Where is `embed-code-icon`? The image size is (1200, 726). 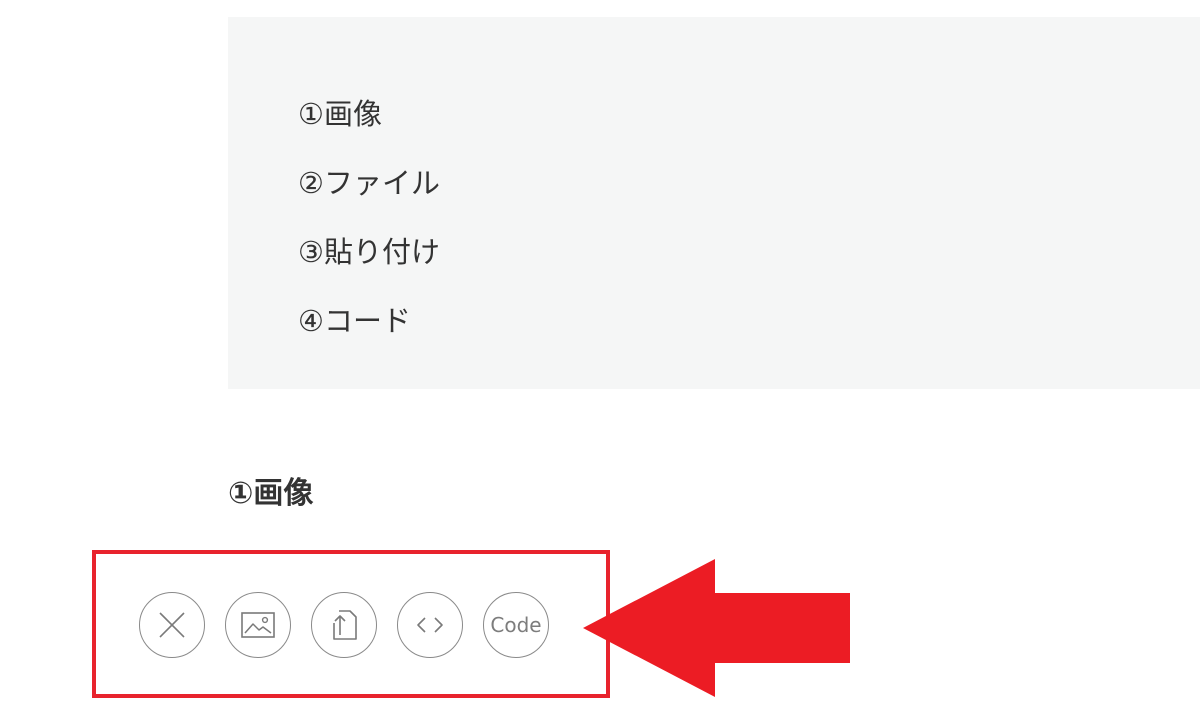
embed-code-icon is located at coordinates (430, 625).